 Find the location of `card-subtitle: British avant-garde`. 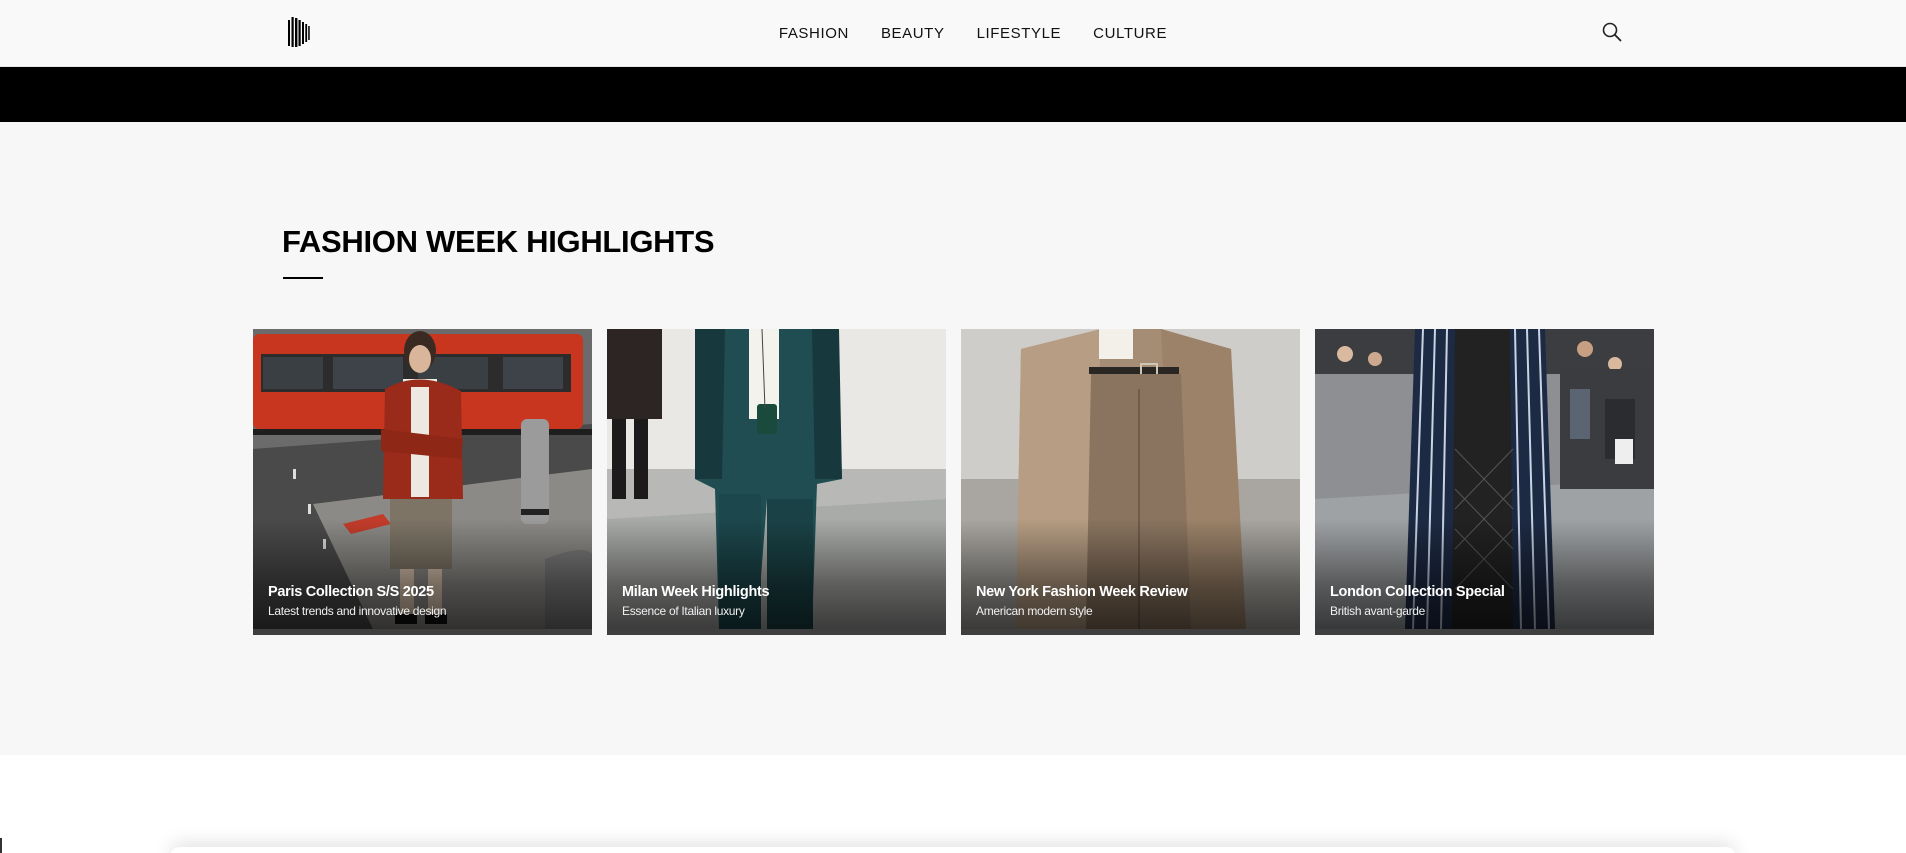

card-subtitle: British avant-garde is located at coordinates (1378, 611).